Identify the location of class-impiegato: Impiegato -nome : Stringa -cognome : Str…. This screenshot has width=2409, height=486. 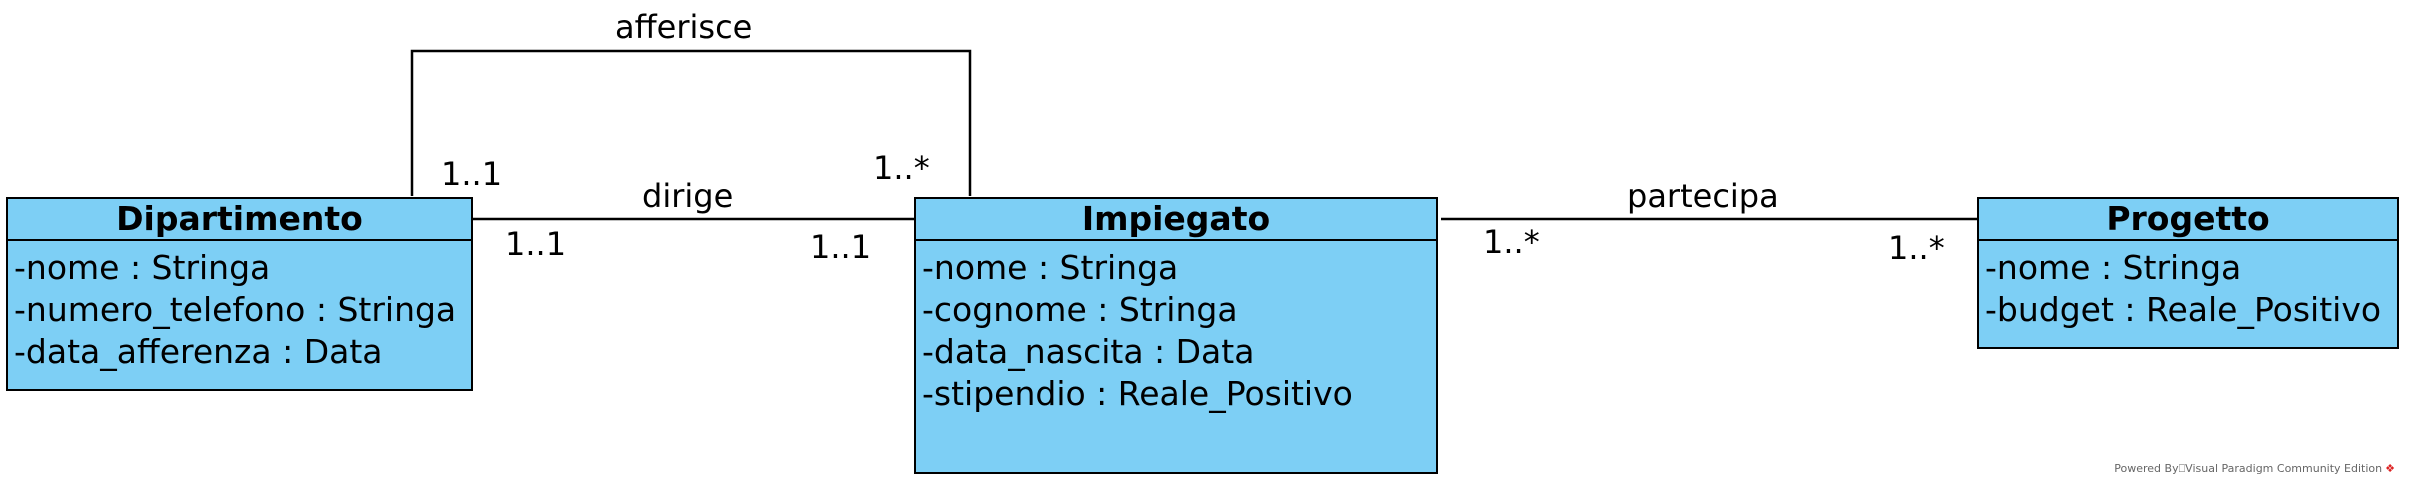
(1176, 335).